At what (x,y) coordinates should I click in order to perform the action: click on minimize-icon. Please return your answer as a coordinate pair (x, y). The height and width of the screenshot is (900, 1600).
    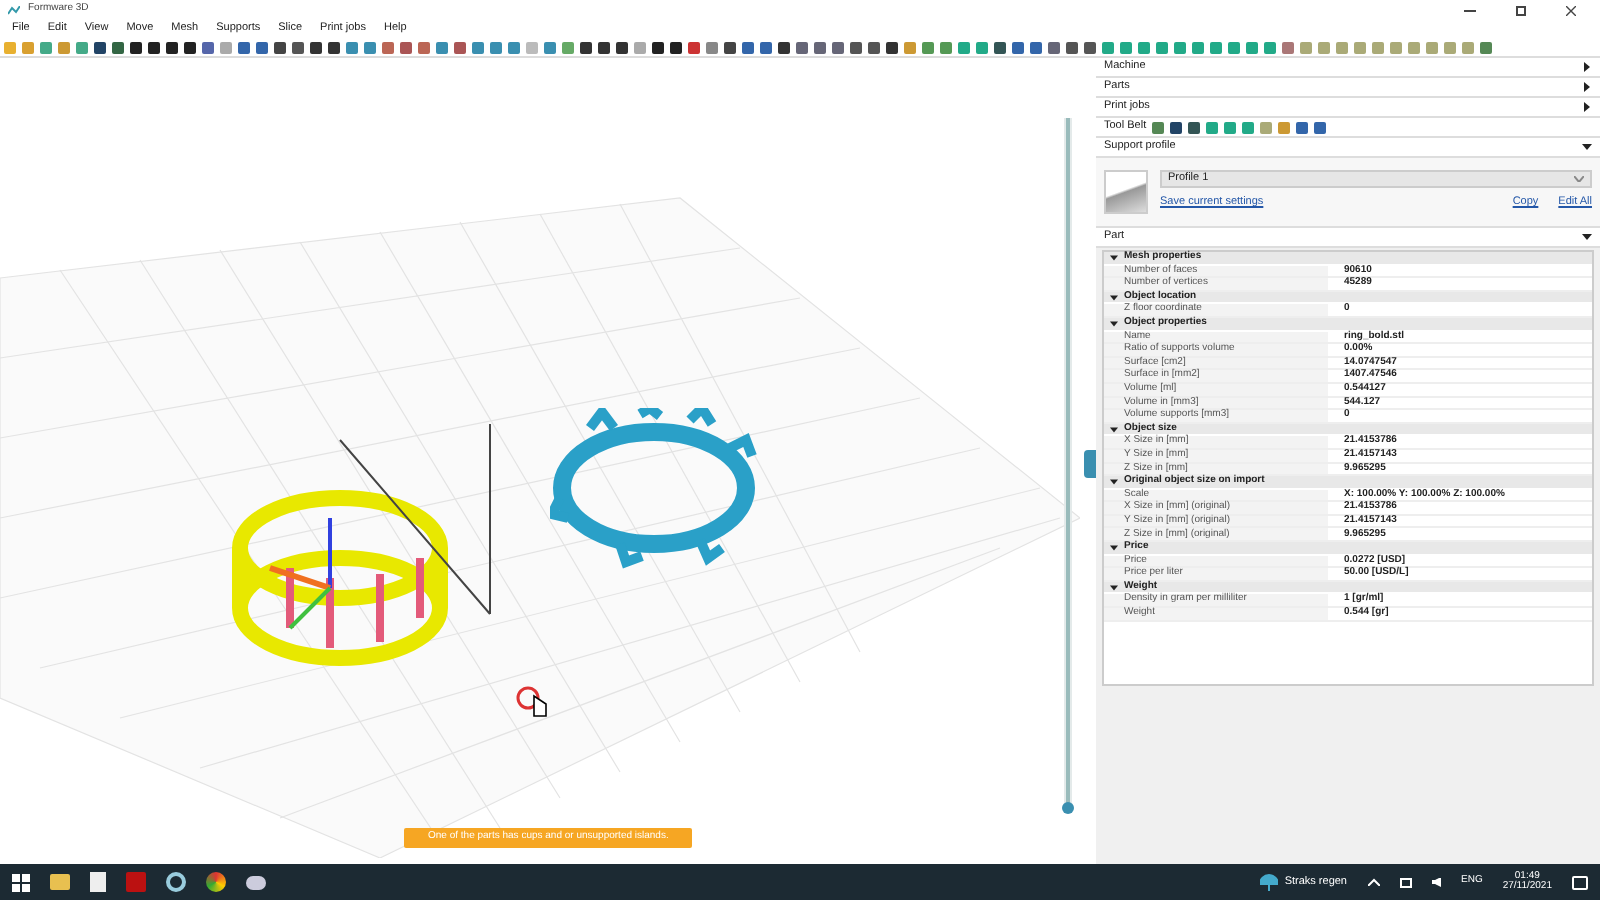
    Looking at the image, I should click on (1470, 10).